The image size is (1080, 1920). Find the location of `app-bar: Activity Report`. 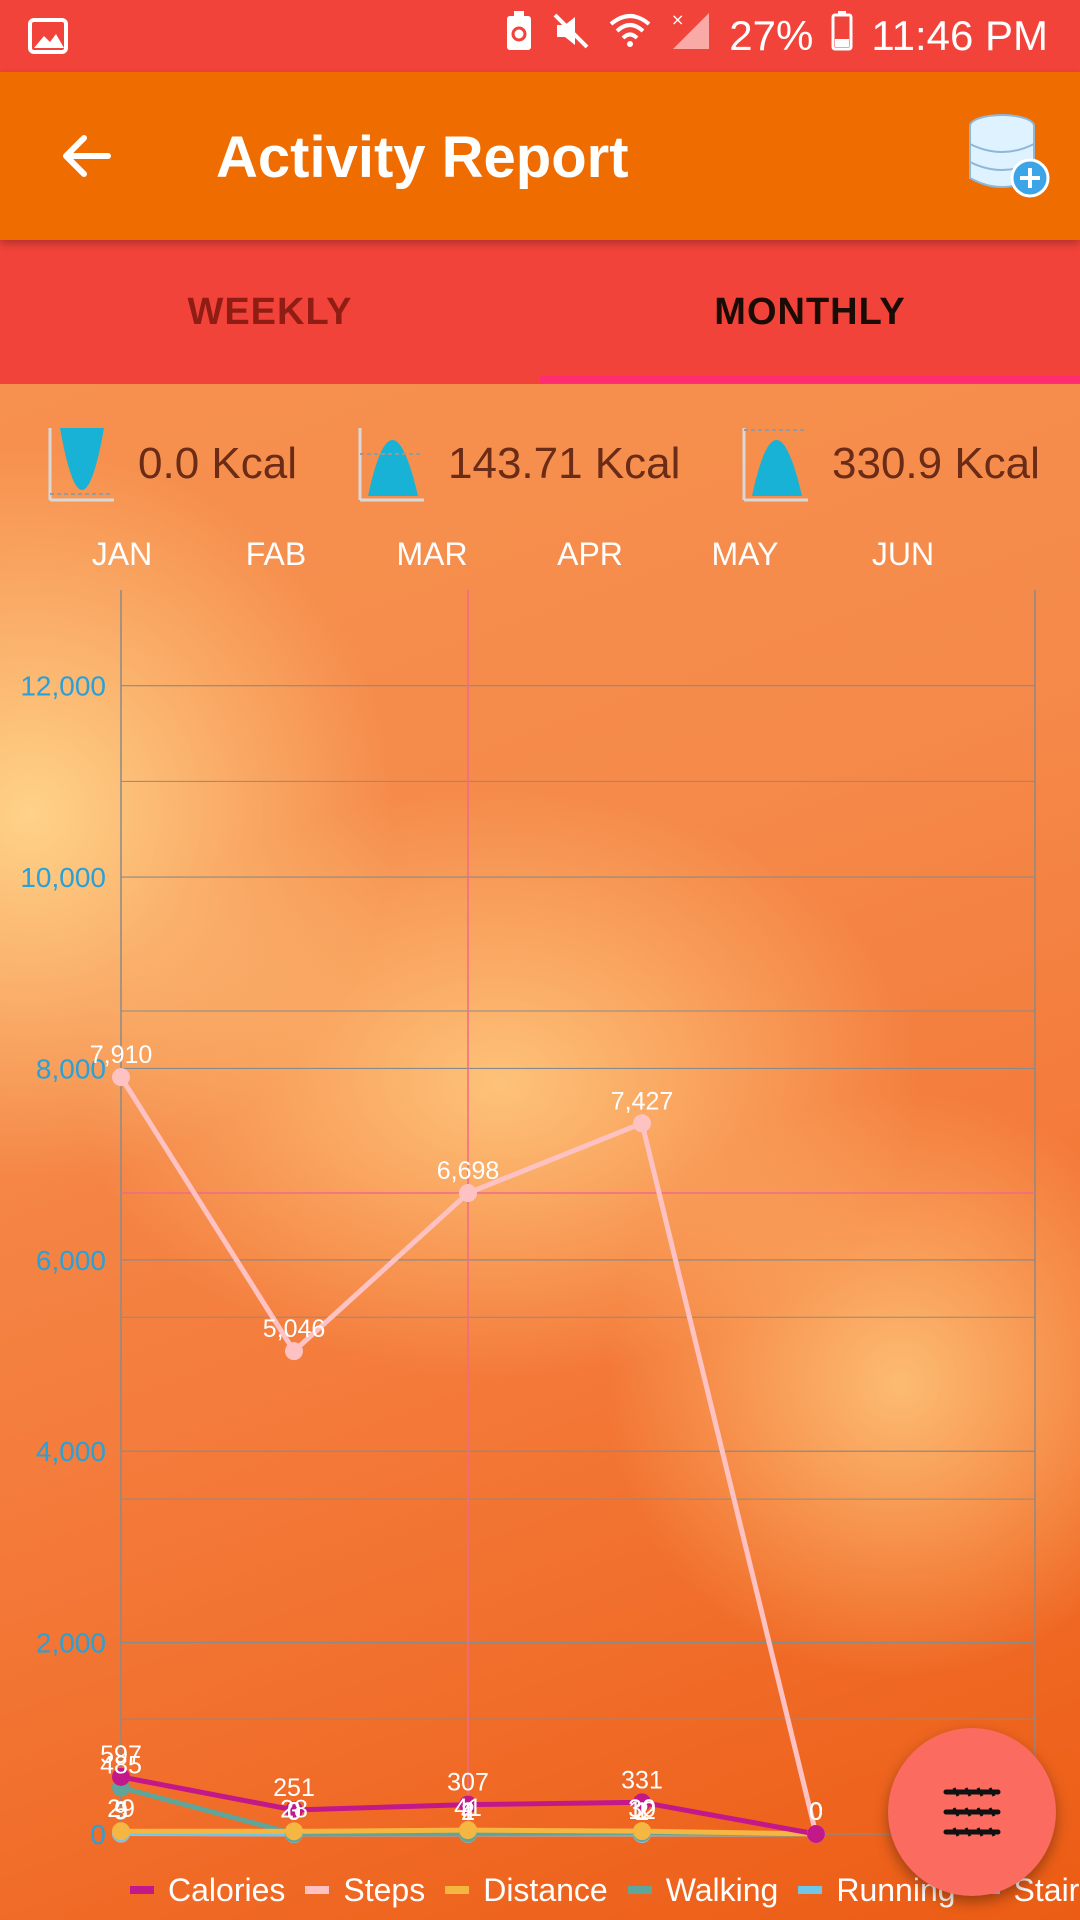

app-bar: Activity Report is located at coordinates (540, 156).